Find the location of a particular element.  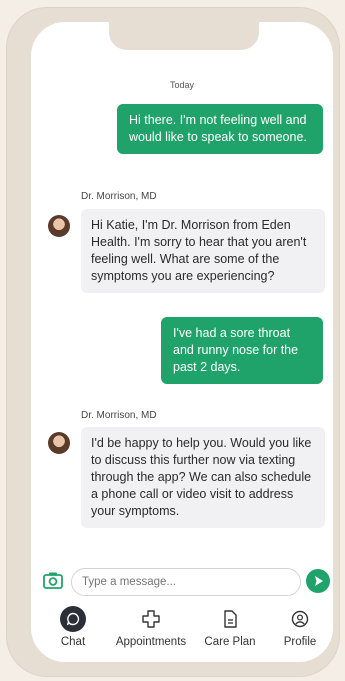

send-button is located at coordinates (318, 581).